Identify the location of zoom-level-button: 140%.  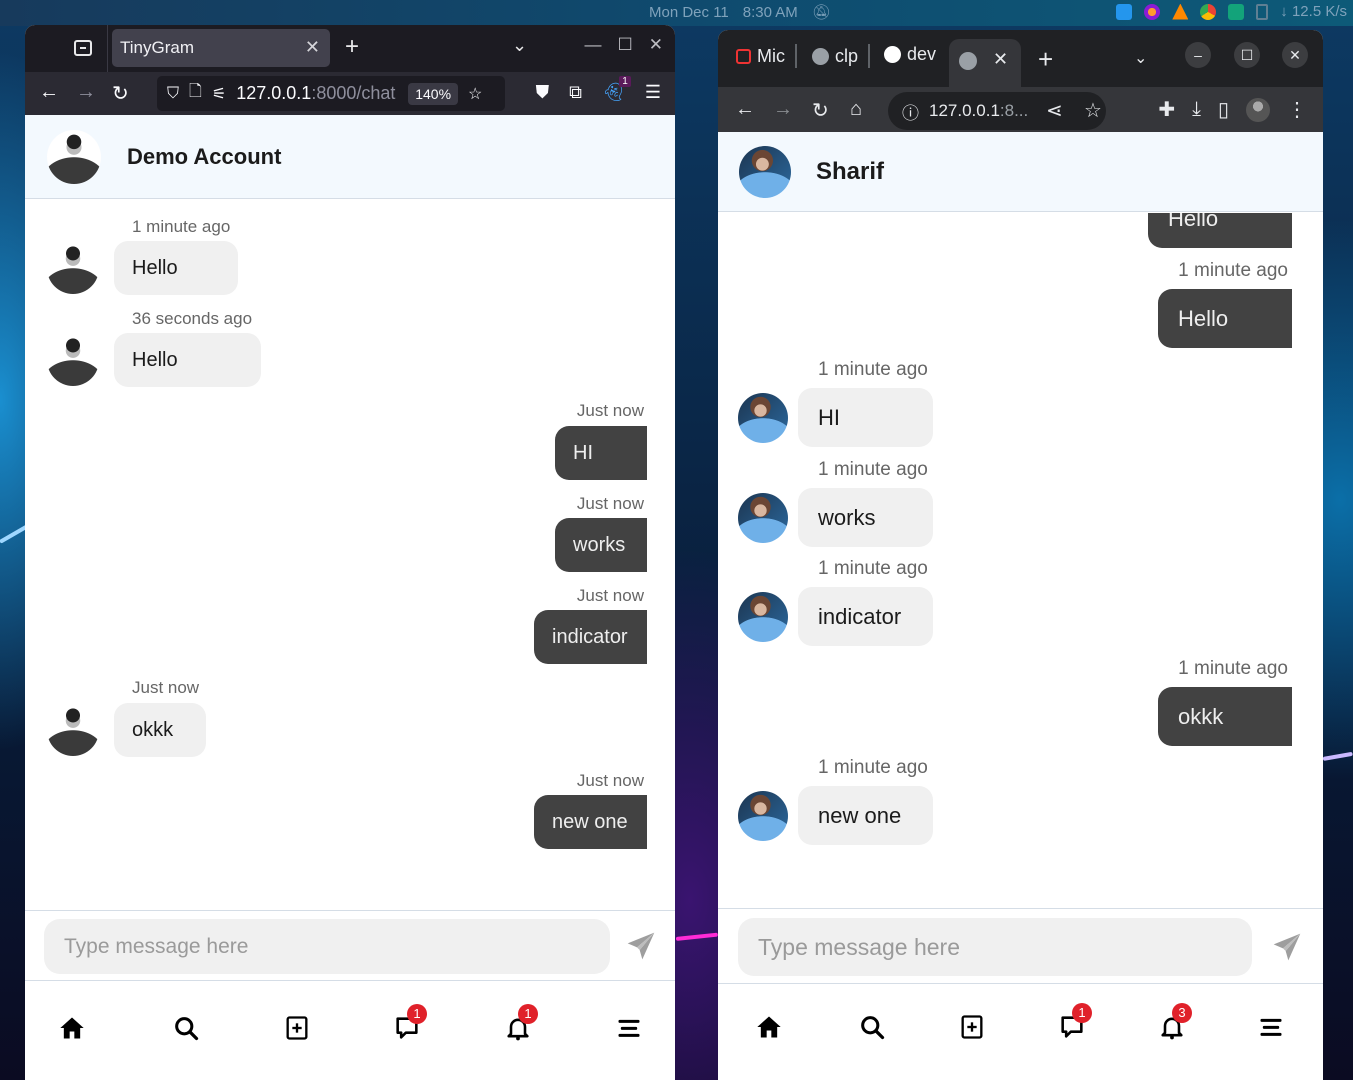
(433, 93).